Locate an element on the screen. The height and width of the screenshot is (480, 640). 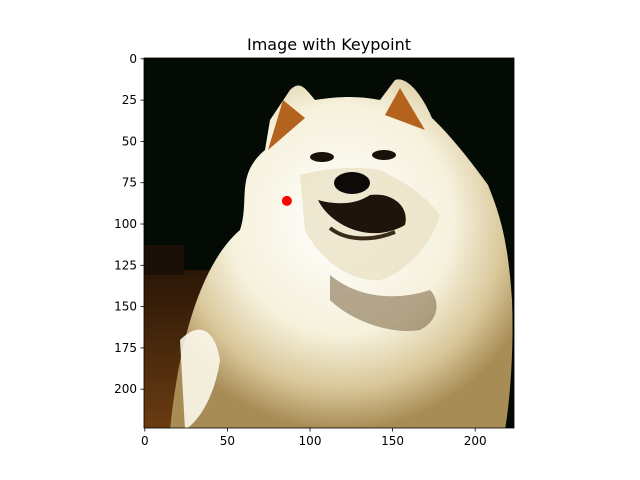
y-tick-label: 75 is located at coordinates (129, 183).